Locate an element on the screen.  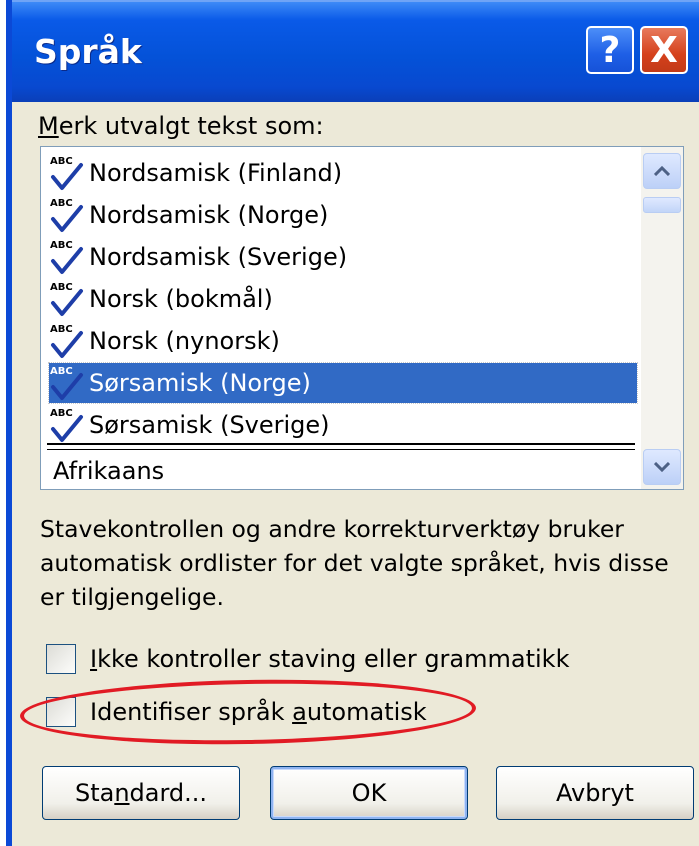
chevron-down-icon is located at coordinates (662, 467).